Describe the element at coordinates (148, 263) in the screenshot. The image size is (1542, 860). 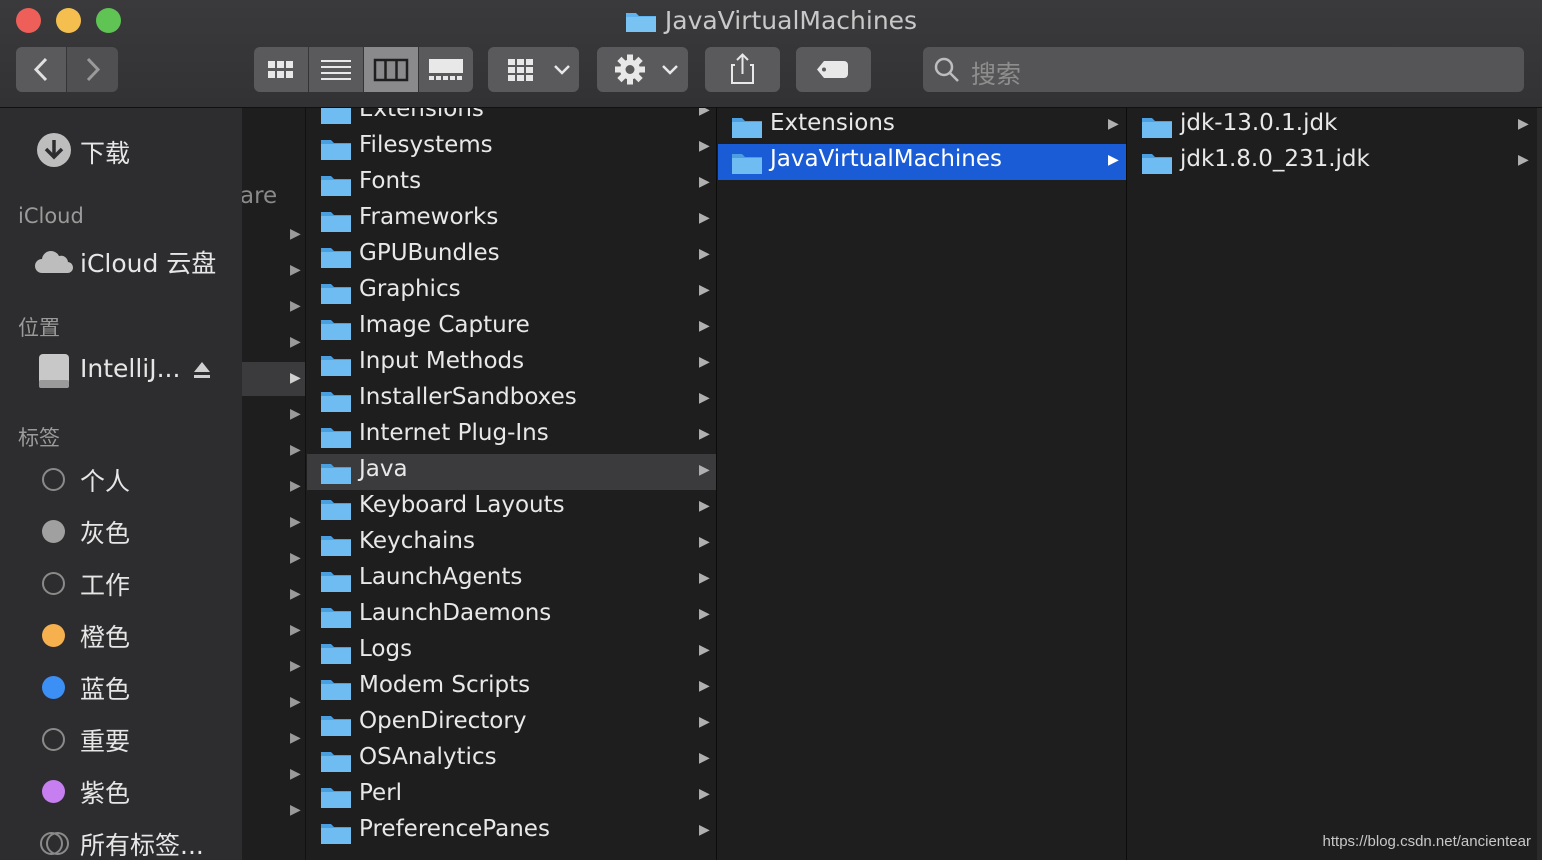
I see `sidebar-item-label: iCloud 云盘` at that location.